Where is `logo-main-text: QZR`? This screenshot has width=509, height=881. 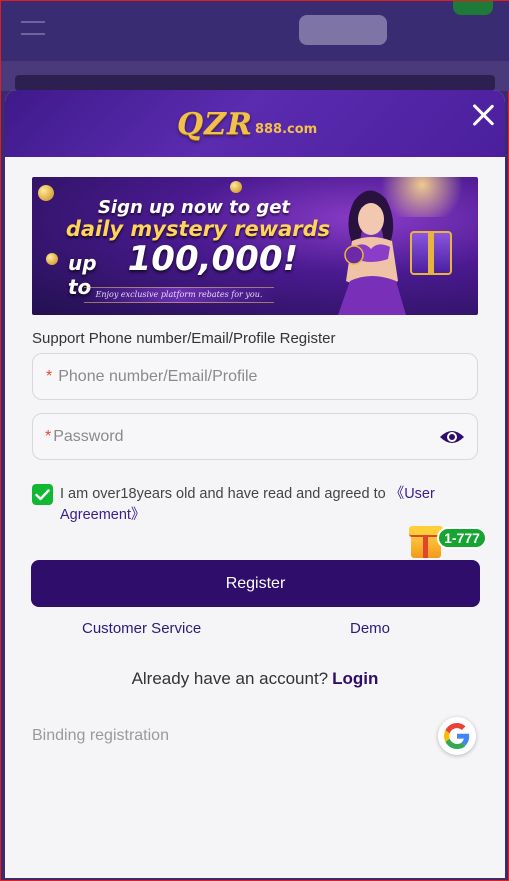 logo-main-text: QZR is located at coordinates (215, 124).